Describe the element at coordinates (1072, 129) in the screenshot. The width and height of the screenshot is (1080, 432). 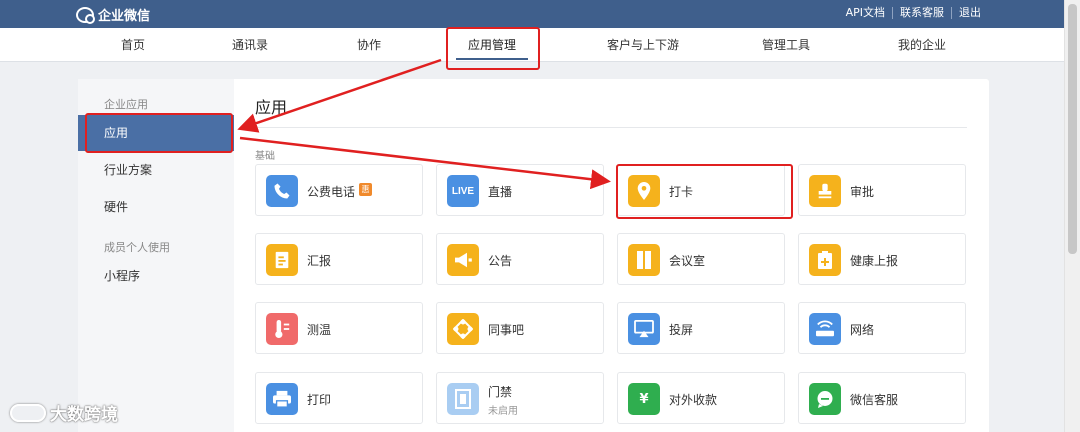
I see `scrollbar-thumb` at that location.